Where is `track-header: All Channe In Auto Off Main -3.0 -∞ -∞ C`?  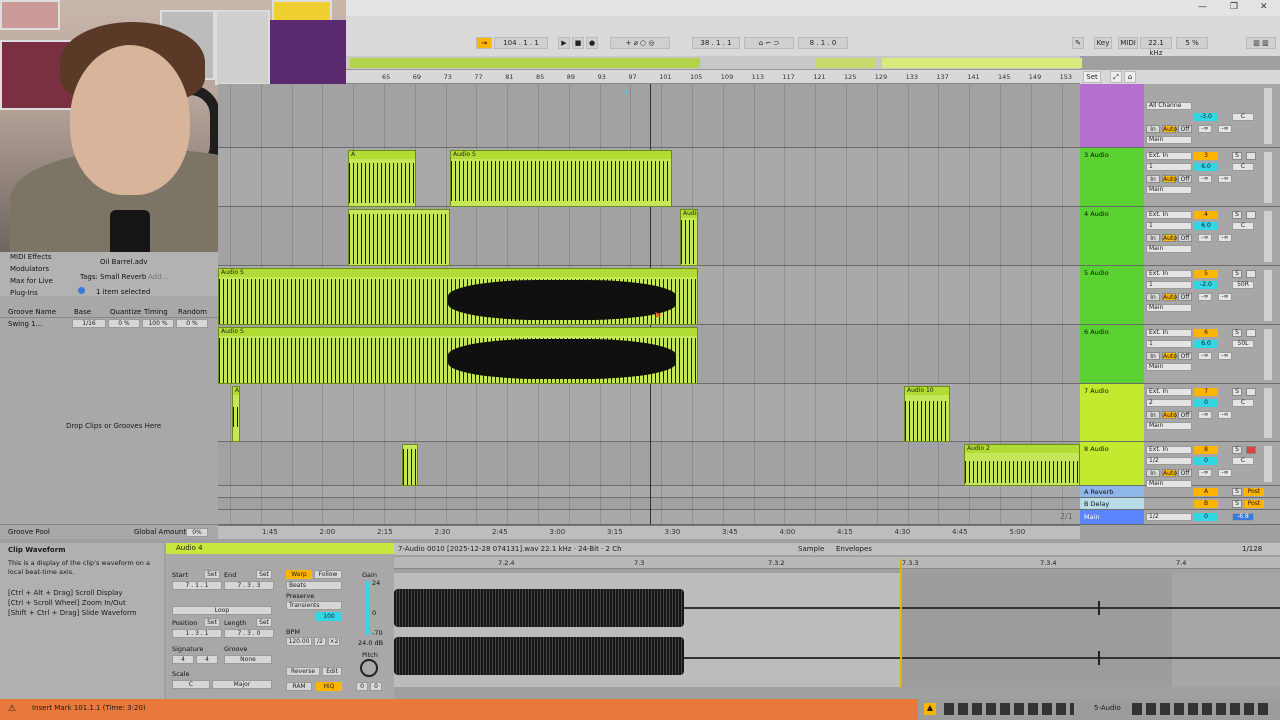 track-header: All Channe In Auto Off Main -3.0 -∞ -∞ C is located at coordinates (1180, 116).